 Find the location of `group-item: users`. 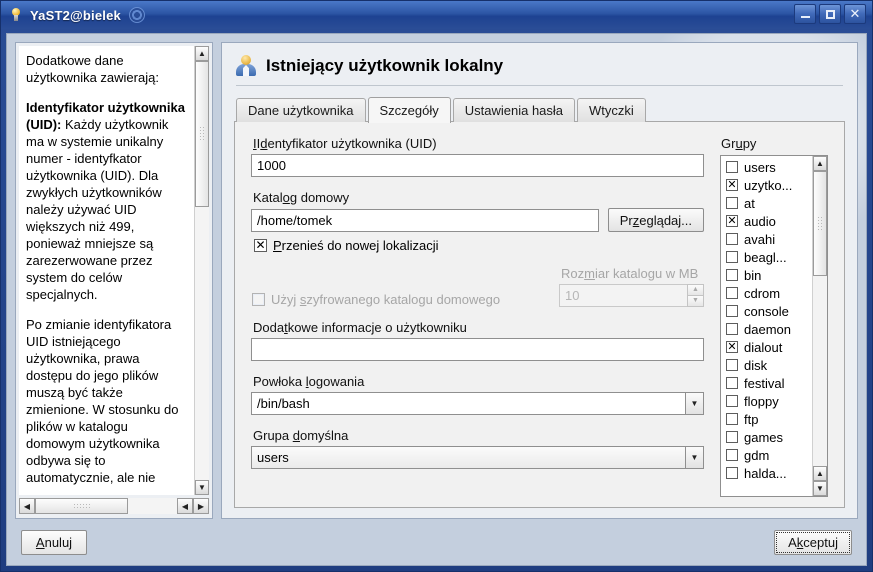

group-item: users is located at coordinates (766, 167).